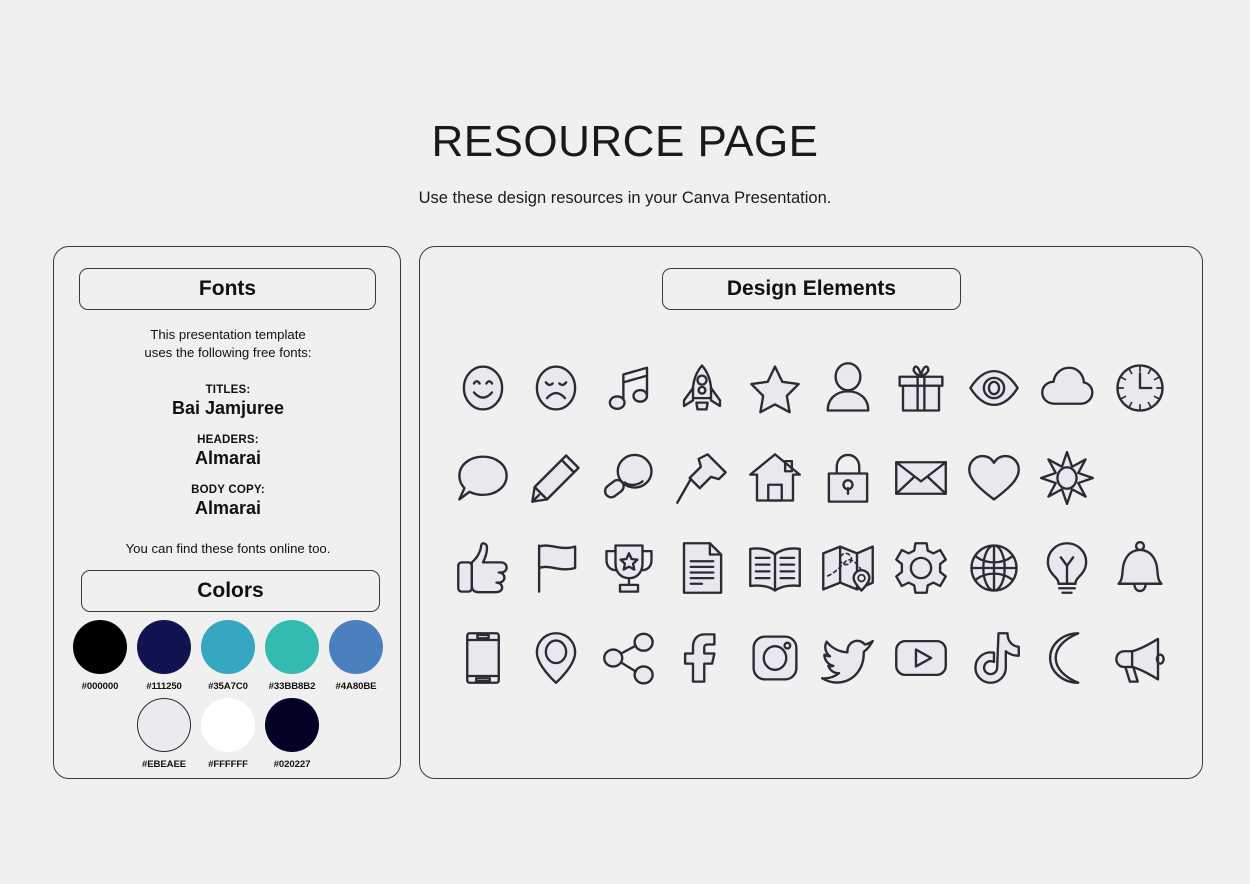 Image resolution: width=1250 pixels, height=884 pixels. Describe the element at coordinates (483, 478) in the screenshot. I see `speech-bubble-icon` at that location.